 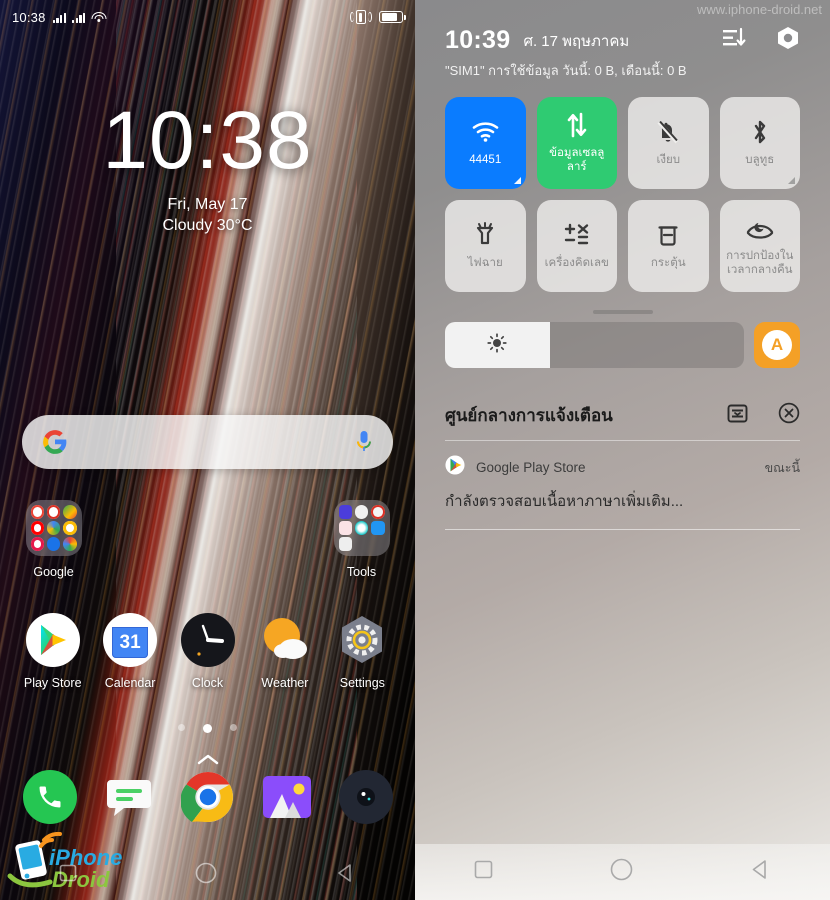 What do you see at coordinates (130, 640) in the screenshot?
I see `calendar-date-badge: 31` at bounding box center [130, 640].